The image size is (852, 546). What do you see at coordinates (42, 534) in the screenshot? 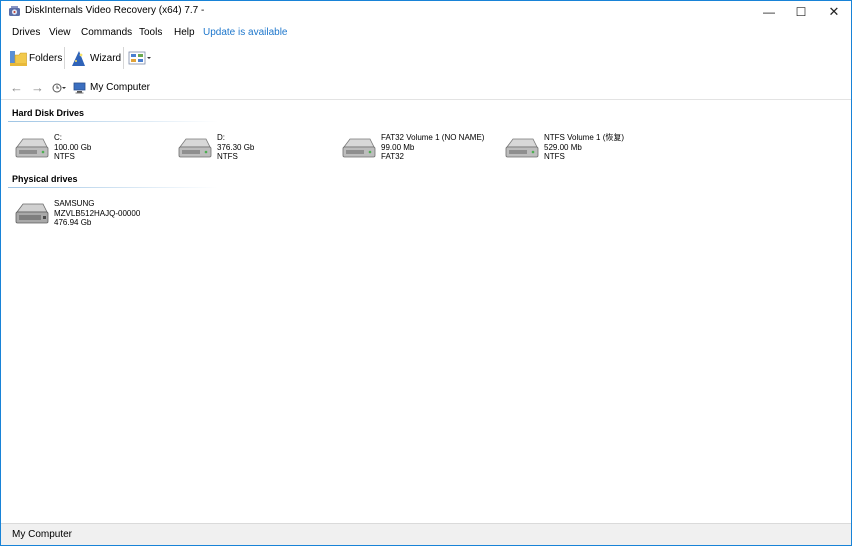
I see `status-text: My Computer` at bounding box center [42, 534].